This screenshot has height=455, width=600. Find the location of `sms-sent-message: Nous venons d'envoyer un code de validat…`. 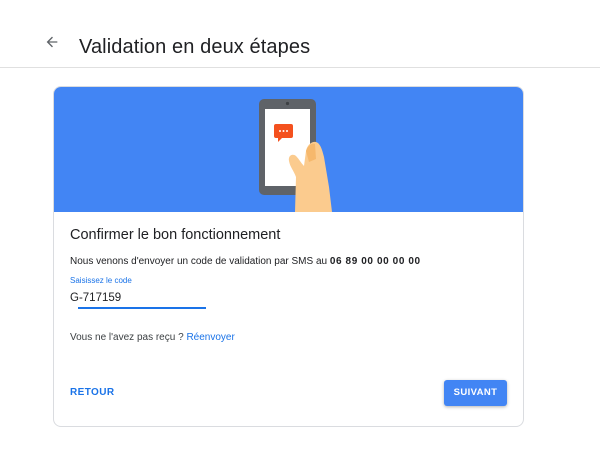

sms-sent-message: Nous venons d'envoyer un code de validat… is located at coordinates (245, 262).